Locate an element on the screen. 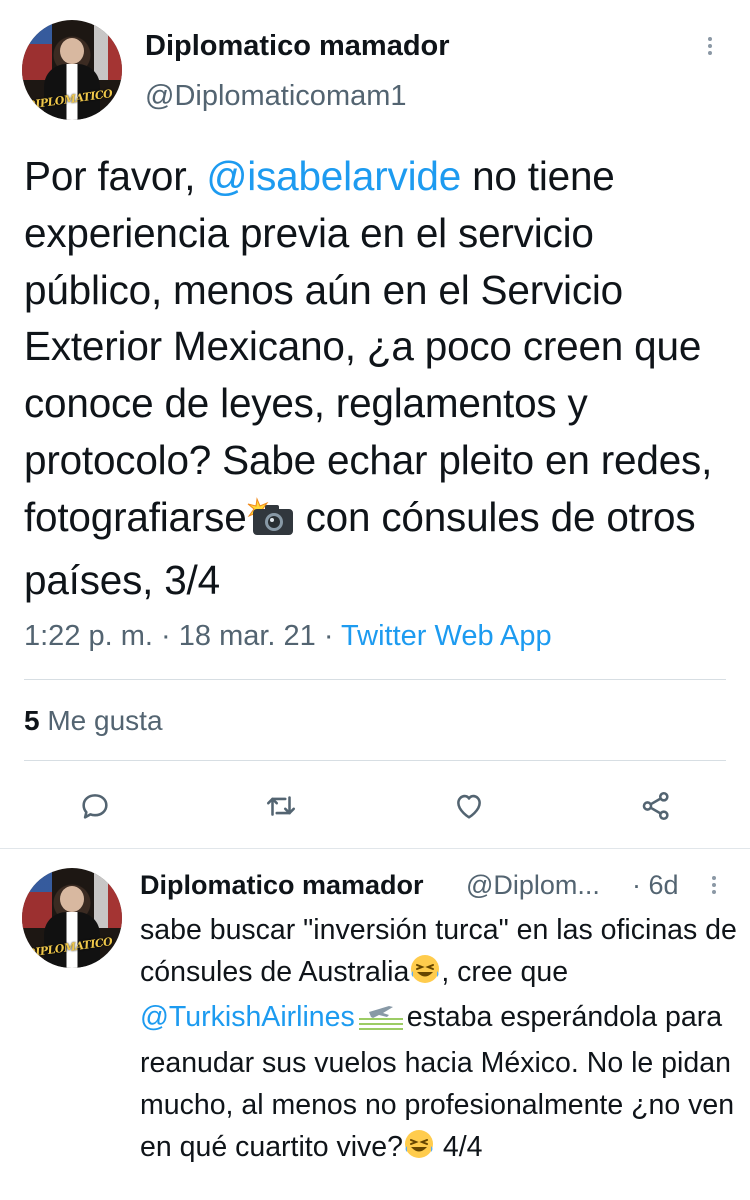 Image resolution: width=750 pixels, height=1200 pixels. mention-link: @isabelarvide is located at coordinates (333, 176).